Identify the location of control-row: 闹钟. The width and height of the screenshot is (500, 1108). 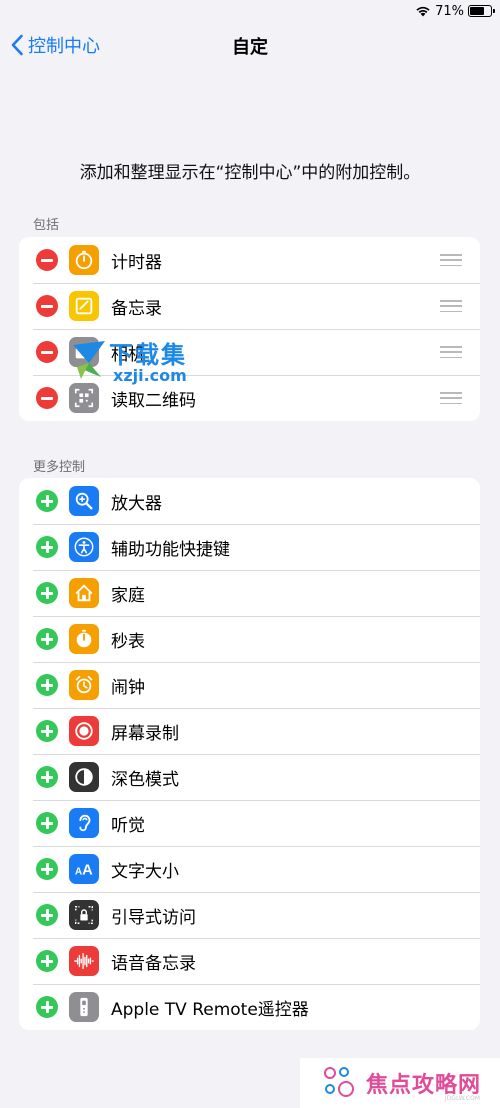
(249, 685).